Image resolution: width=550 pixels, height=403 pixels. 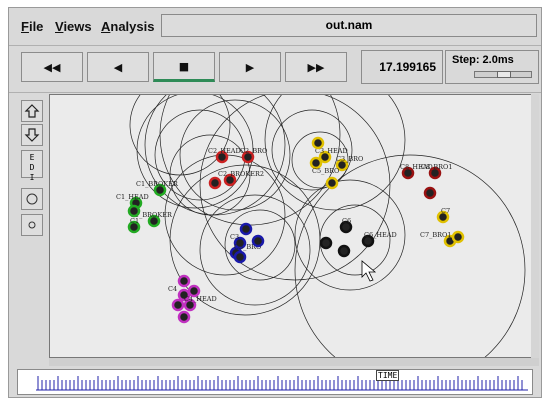 I want to click on step-back-button: ◀, so click(x=118, y=67).